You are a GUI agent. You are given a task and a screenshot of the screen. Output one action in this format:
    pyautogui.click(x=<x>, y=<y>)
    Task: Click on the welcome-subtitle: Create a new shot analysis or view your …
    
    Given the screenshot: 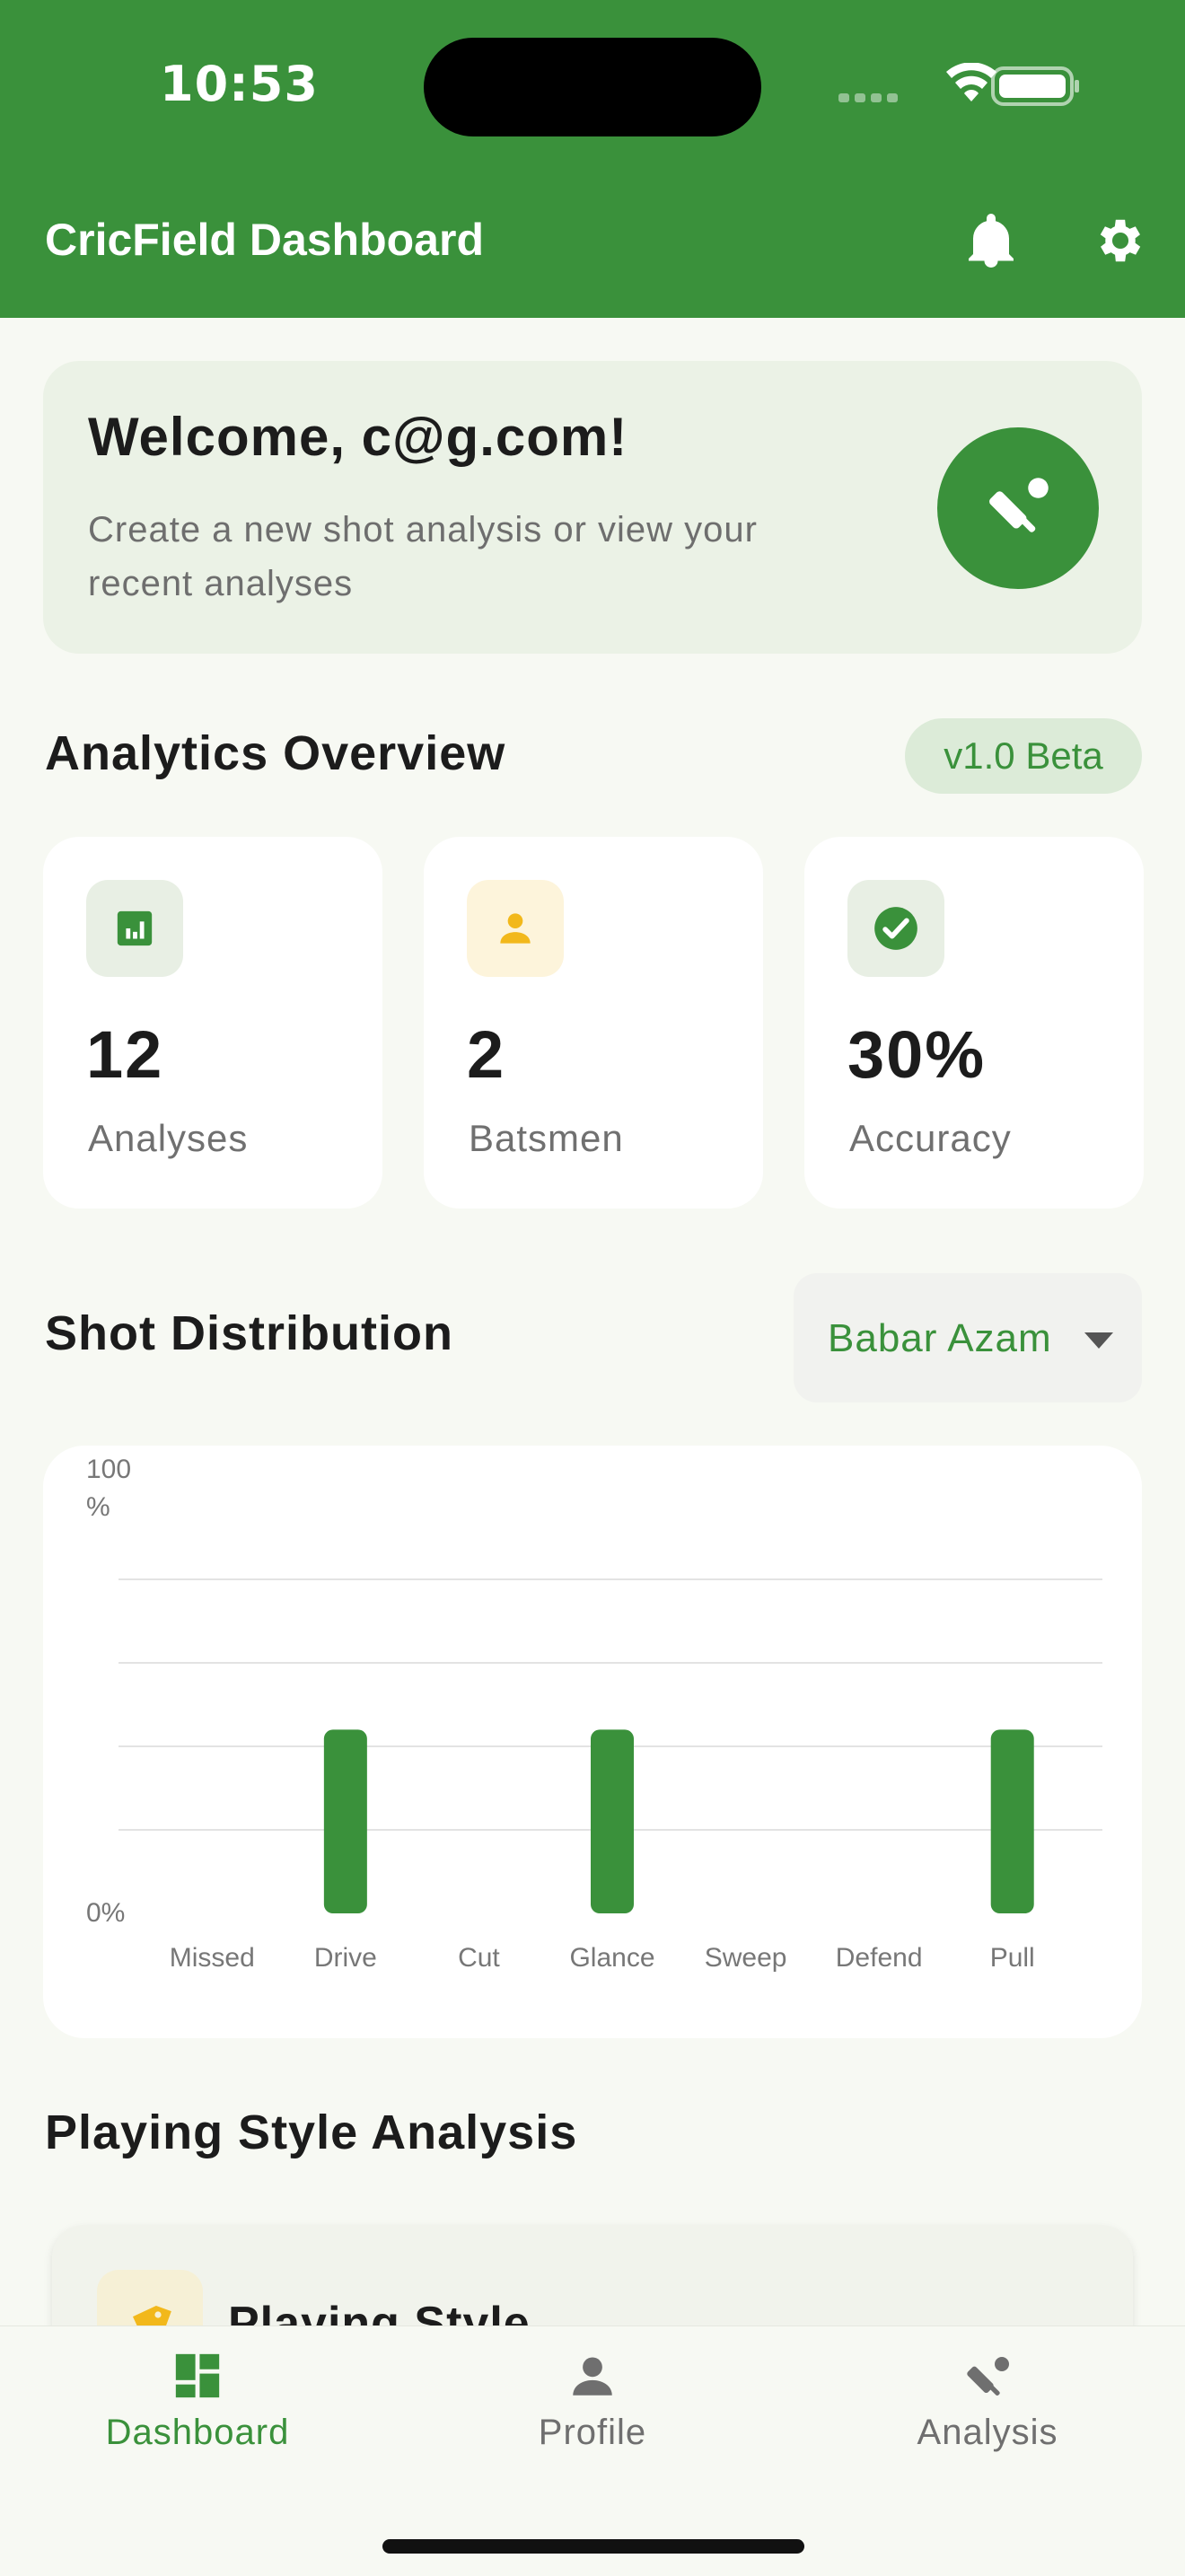 What is the action you would take?
    pyautogui.click(x=423, y=556)
    